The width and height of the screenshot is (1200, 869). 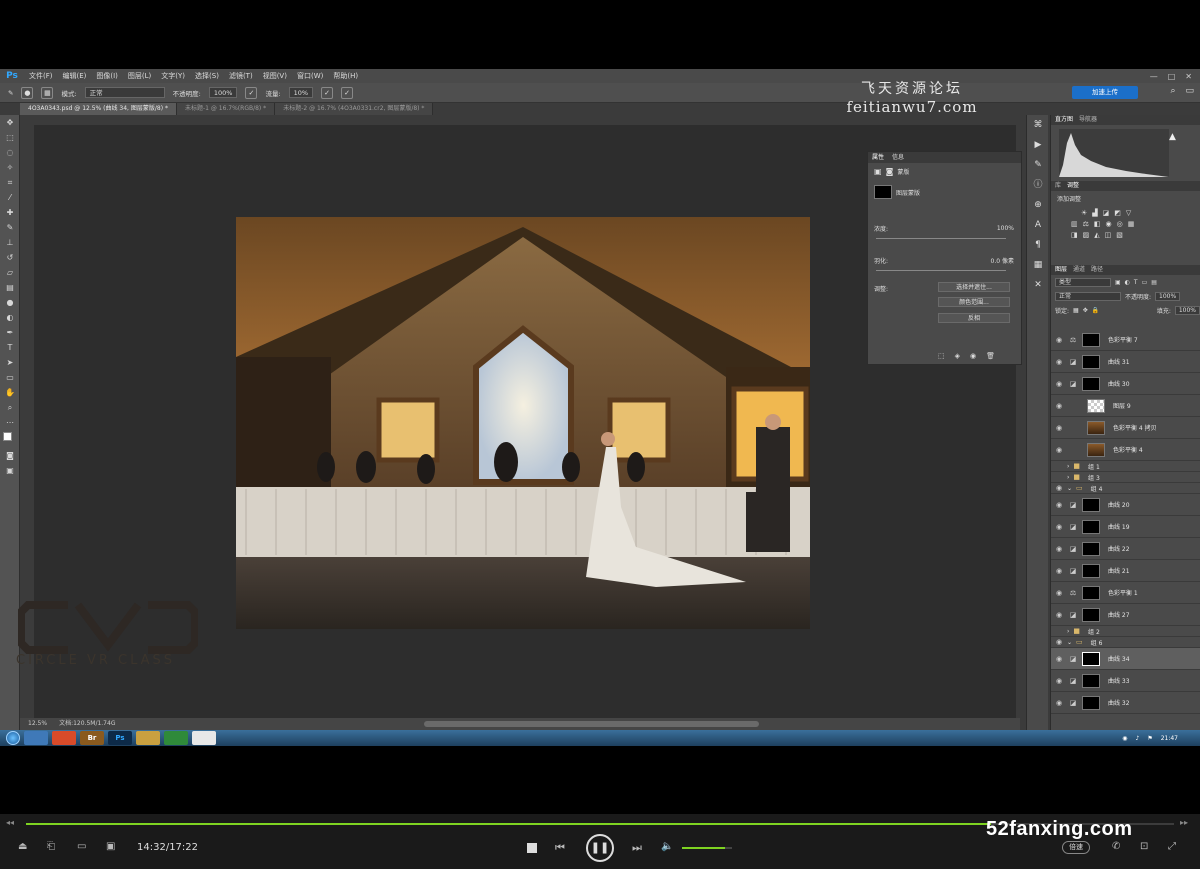 What do you see at coordinates (327, 92) in the screenshot?
I see `airbrush-icon: ✓` at bounding box center [327, 92].